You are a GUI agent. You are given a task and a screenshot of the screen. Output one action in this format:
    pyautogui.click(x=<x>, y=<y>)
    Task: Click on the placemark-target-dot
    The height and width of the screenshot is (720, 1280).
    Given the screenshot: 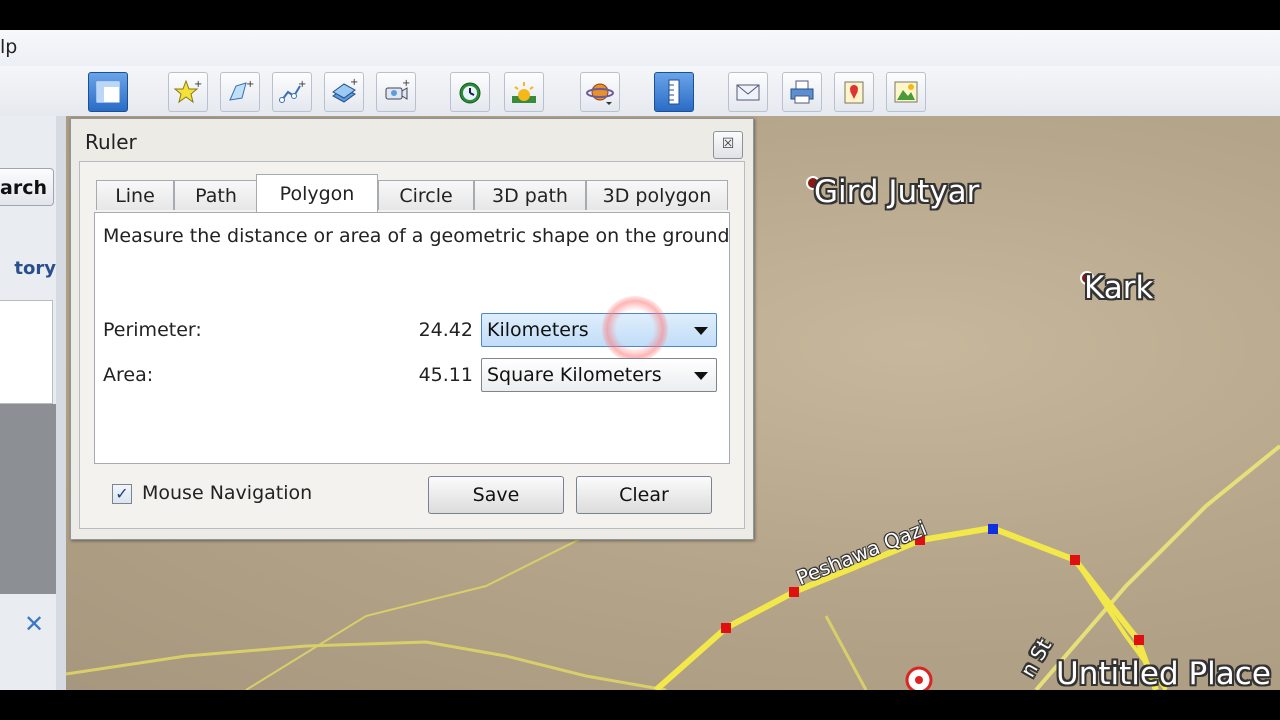 What is the action you would take?
    pyautogui.click(x=919, y=680)
    